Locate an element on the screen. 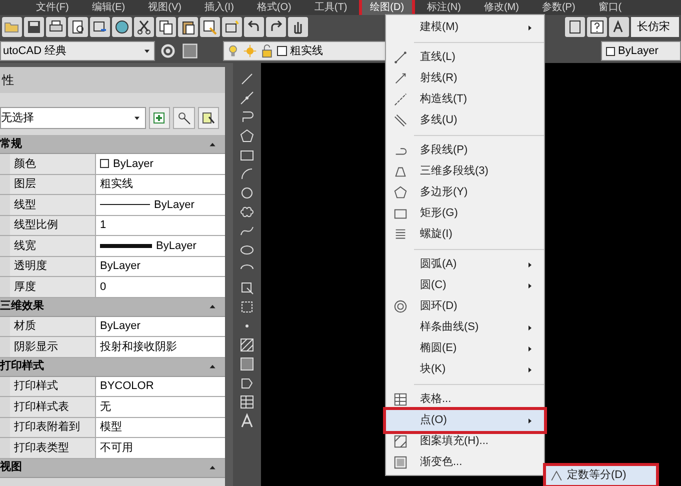 The height and width of the screenshot is (486, 681). revision-cloud-icon is located at coordinates (247, 212).